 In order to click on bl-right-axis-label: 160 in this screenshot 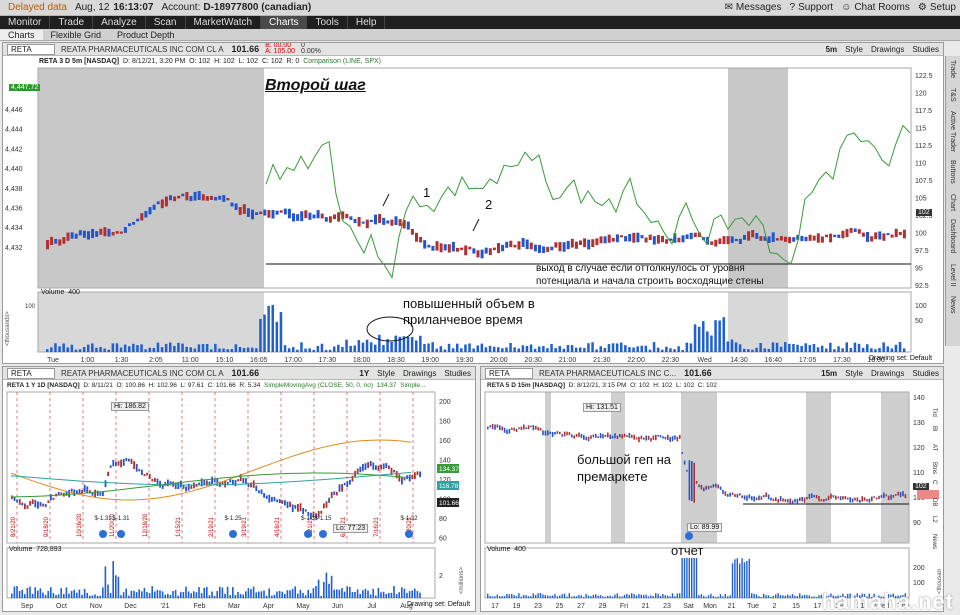, I will do `click(445, 441)`.